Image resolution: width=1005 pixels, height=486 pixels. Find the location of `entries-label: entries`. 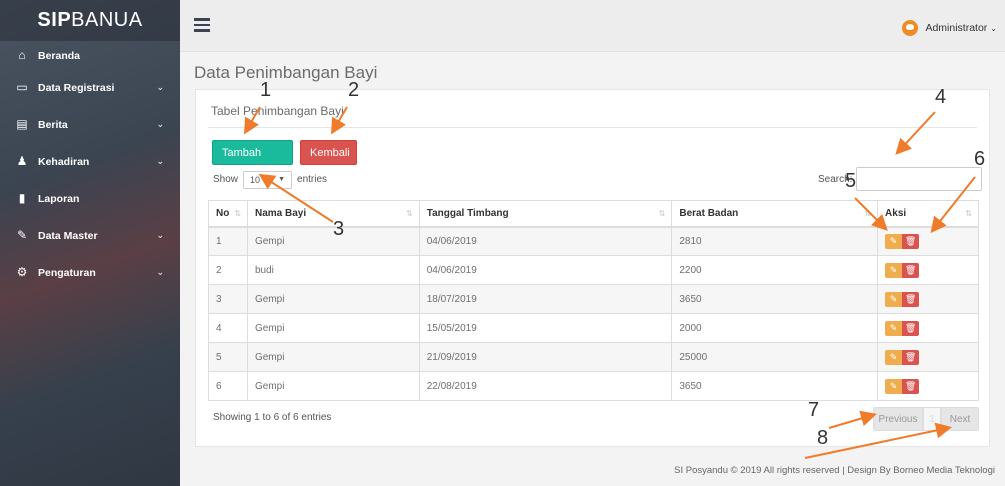

entries-label: entries is located at coordinates (312, 179).